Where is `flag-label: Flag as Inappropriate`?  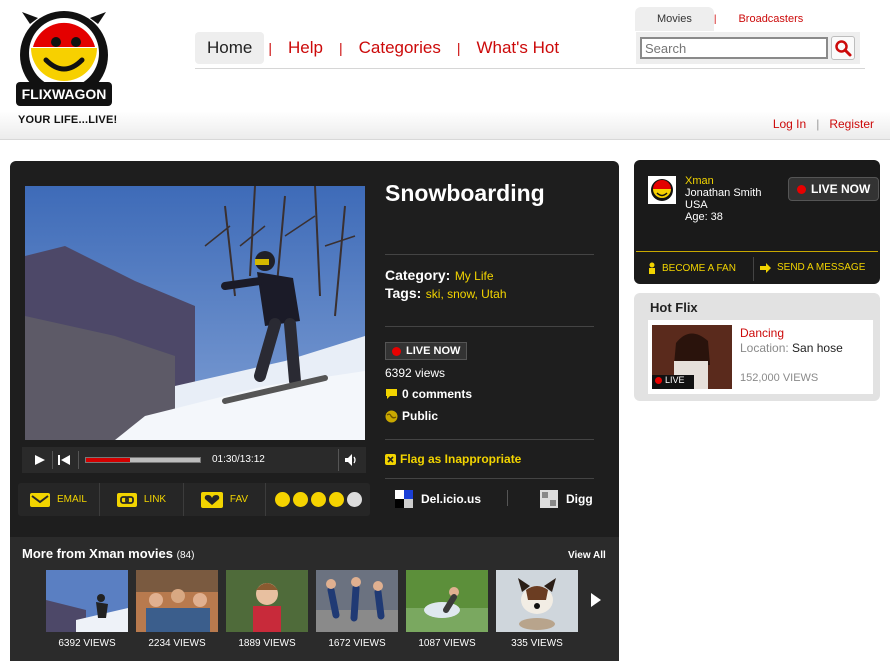 flag-label: Flag as Inappropriate is located at coordinates (461, 459).